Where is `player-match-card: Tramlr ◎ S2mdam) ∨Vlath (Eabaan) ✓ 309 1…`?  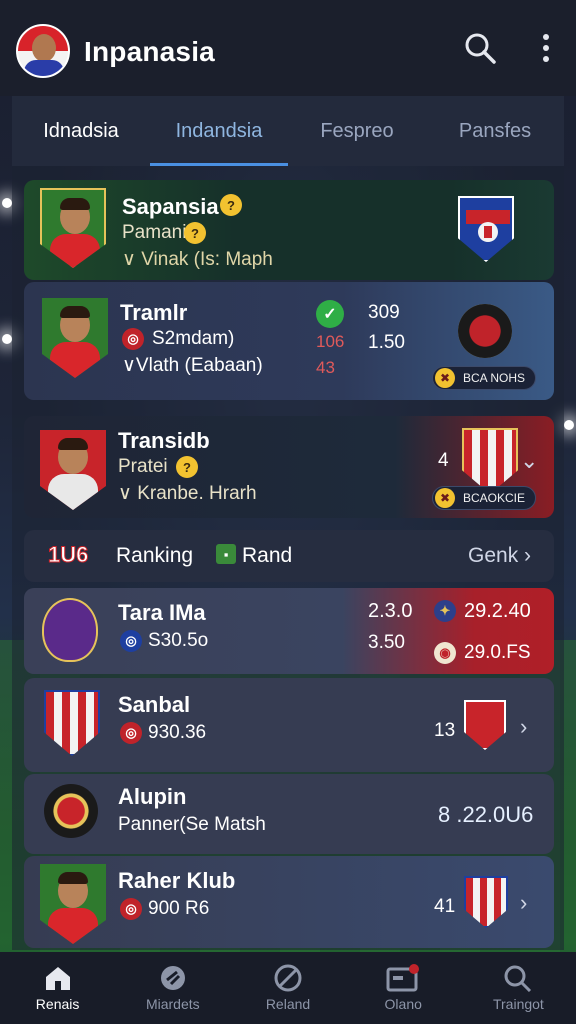
player-match-card: Tramlr ◎ S2mdam) ∨Vlath (Eabaan) ✓ 309 1… is located at coordinates (289, 341).